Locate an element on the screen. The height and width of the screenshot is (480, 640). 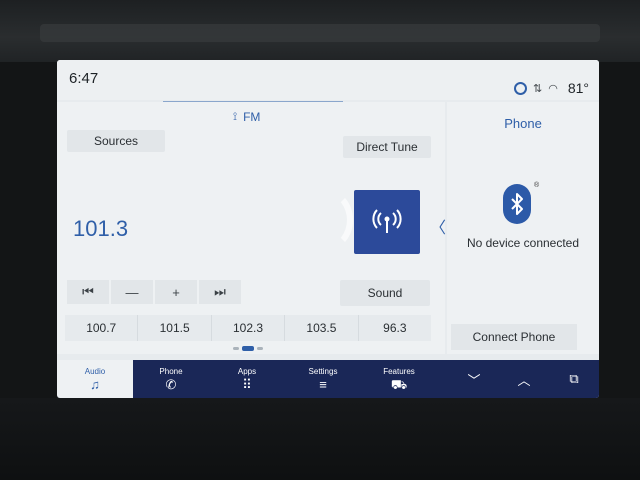
page-dot-active is located at coordinates (248, 348).